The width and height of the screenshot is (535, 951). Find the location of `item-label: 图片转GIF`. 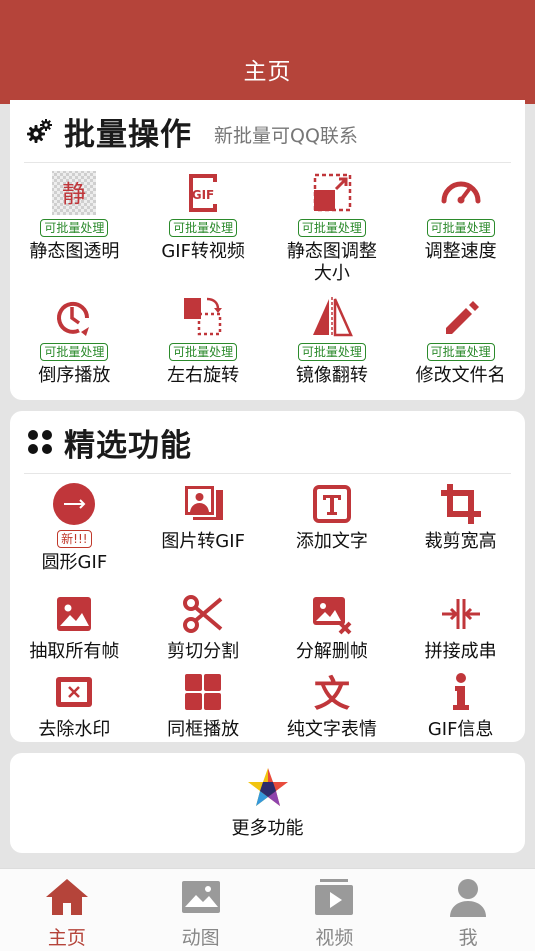

item-label: 图片转GIF is located at coordinates (203, 541).